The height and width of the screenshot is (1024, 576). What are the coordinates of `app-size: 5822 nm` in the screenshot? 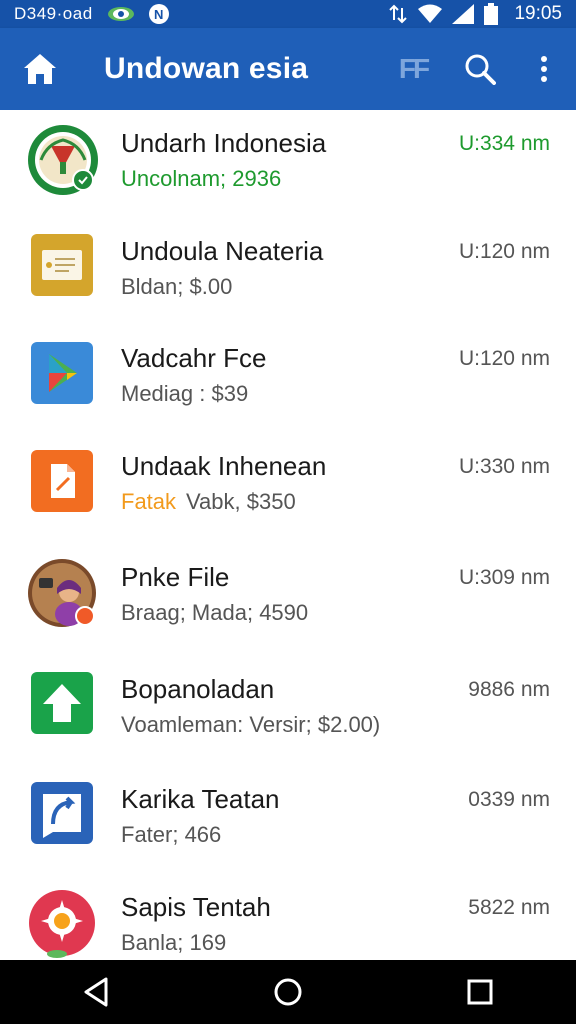 It's located at (509, 907).